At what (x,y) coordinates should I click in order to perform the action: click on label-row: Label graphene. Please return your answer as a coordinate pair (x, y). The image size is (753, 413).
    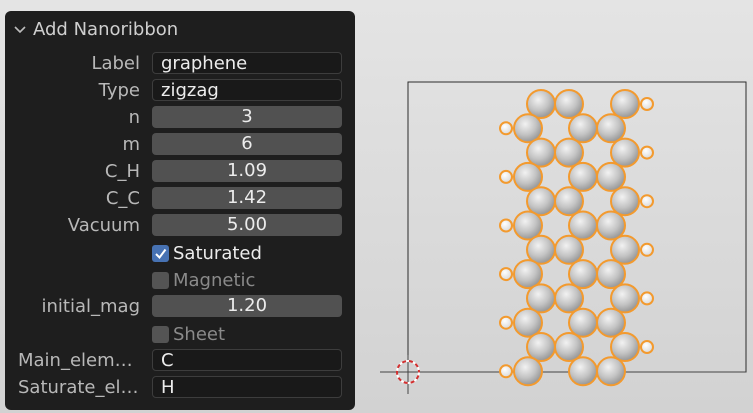
    Looking at the image, I should click on (180, 64).